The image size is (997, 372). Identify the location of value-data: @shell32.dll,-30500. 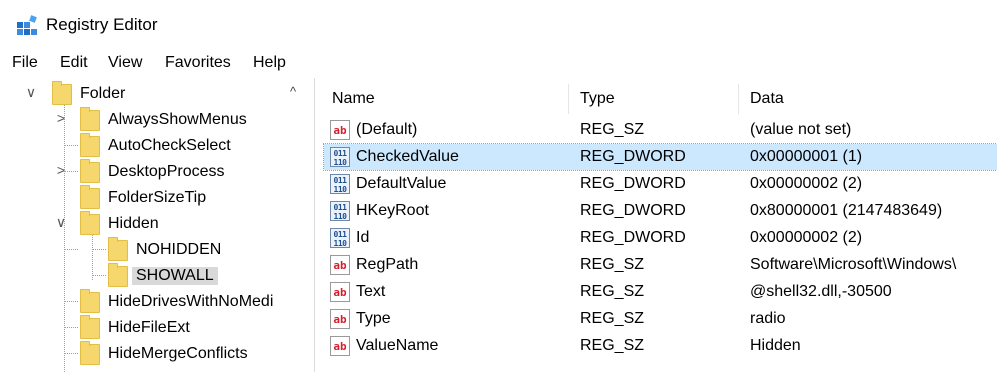
(821, 291).